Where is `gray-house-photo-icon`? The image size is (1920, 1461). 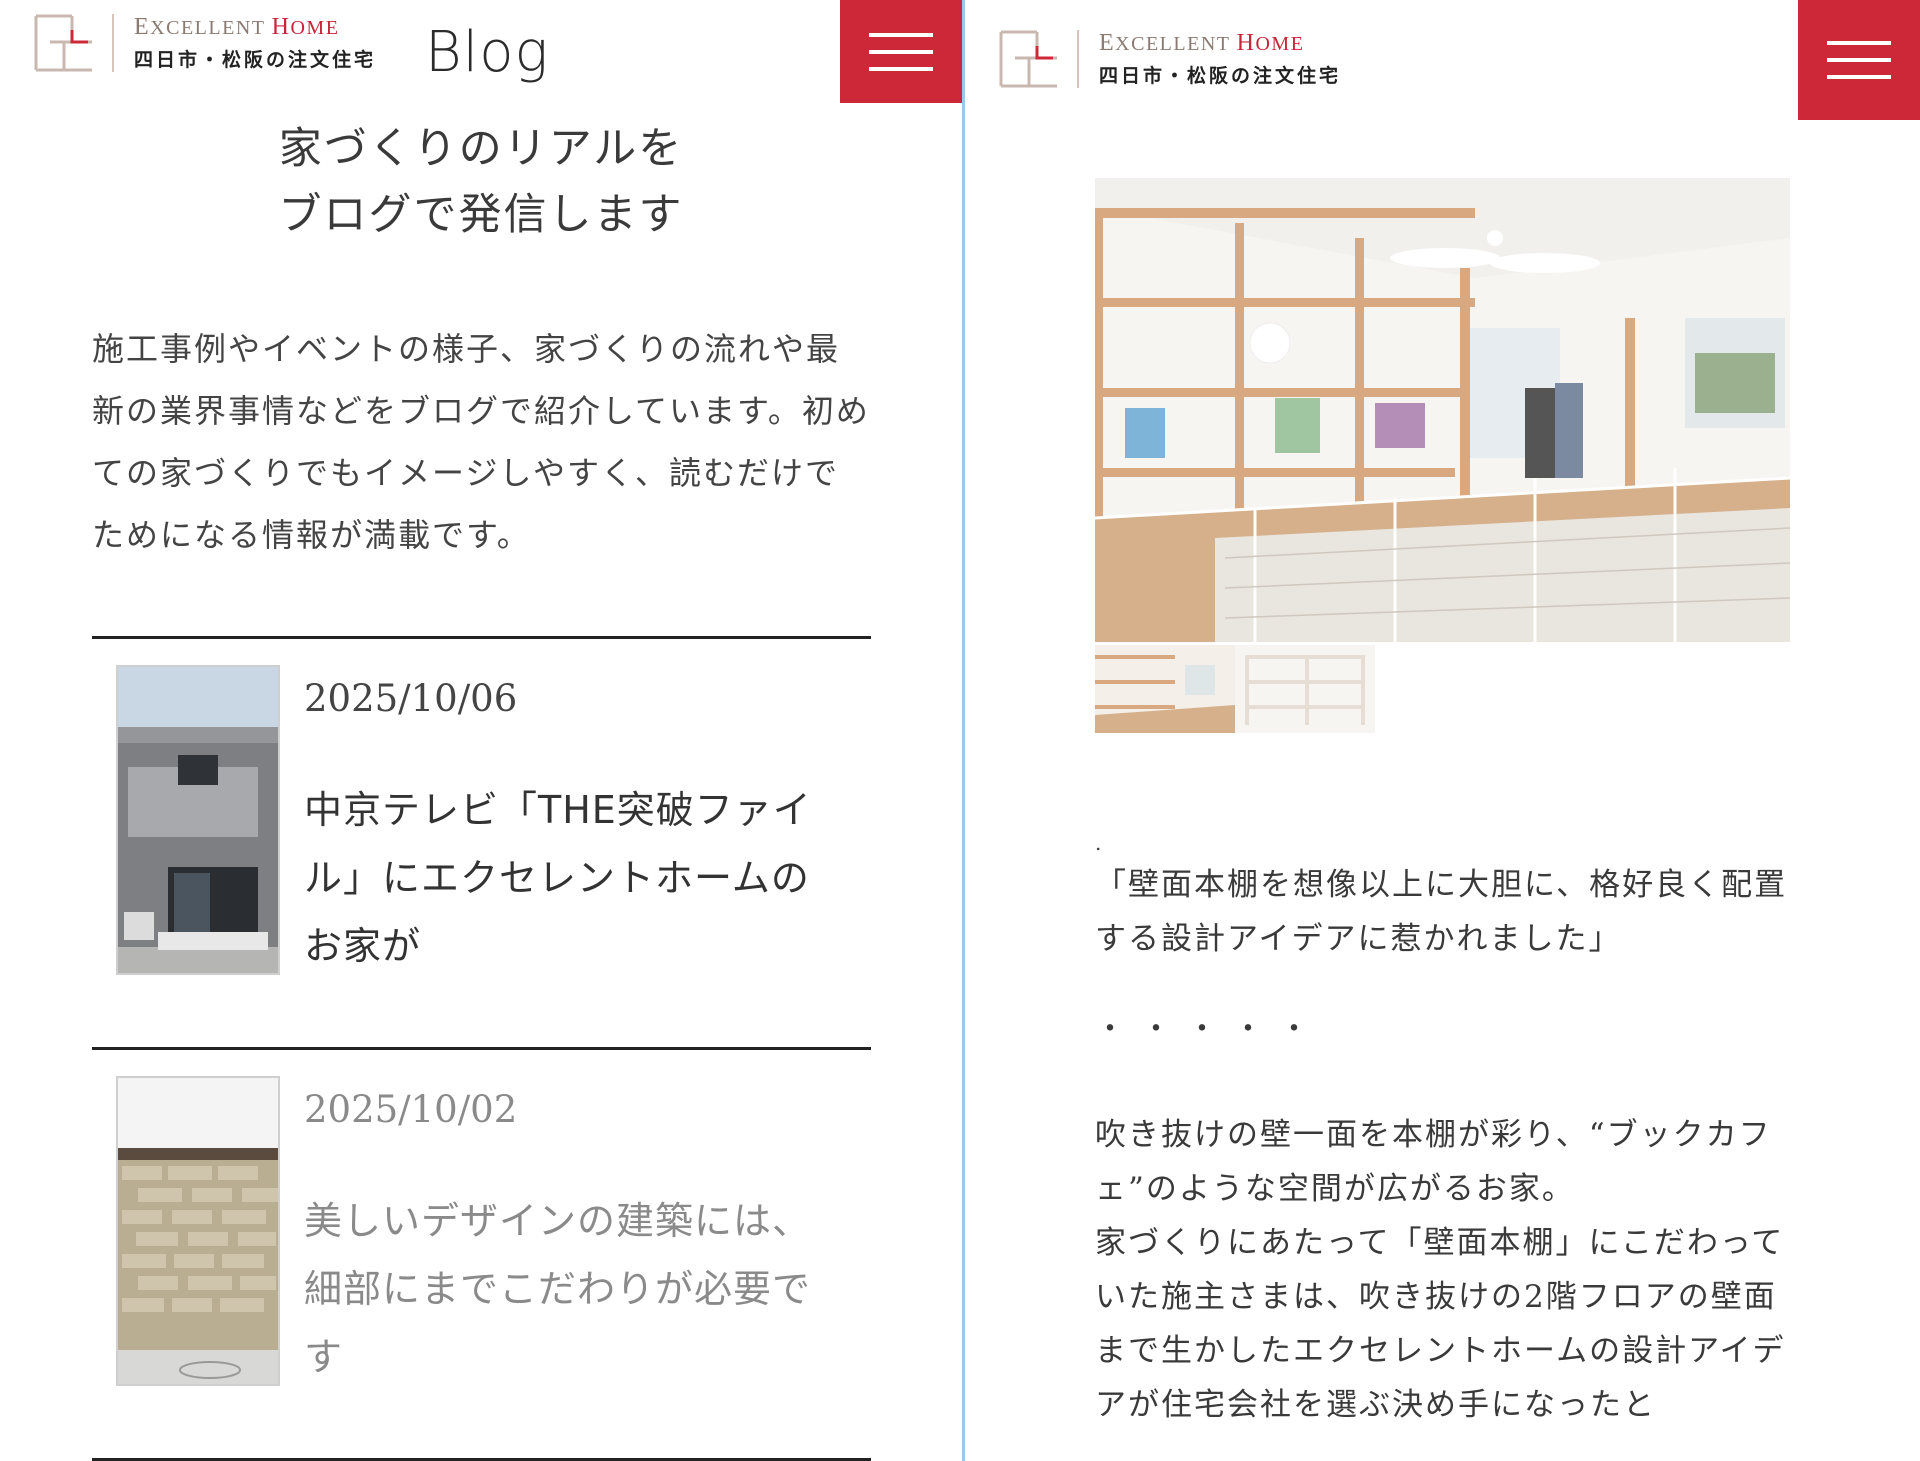
gray-house-photo-icon is located at coordinates (198, 820).